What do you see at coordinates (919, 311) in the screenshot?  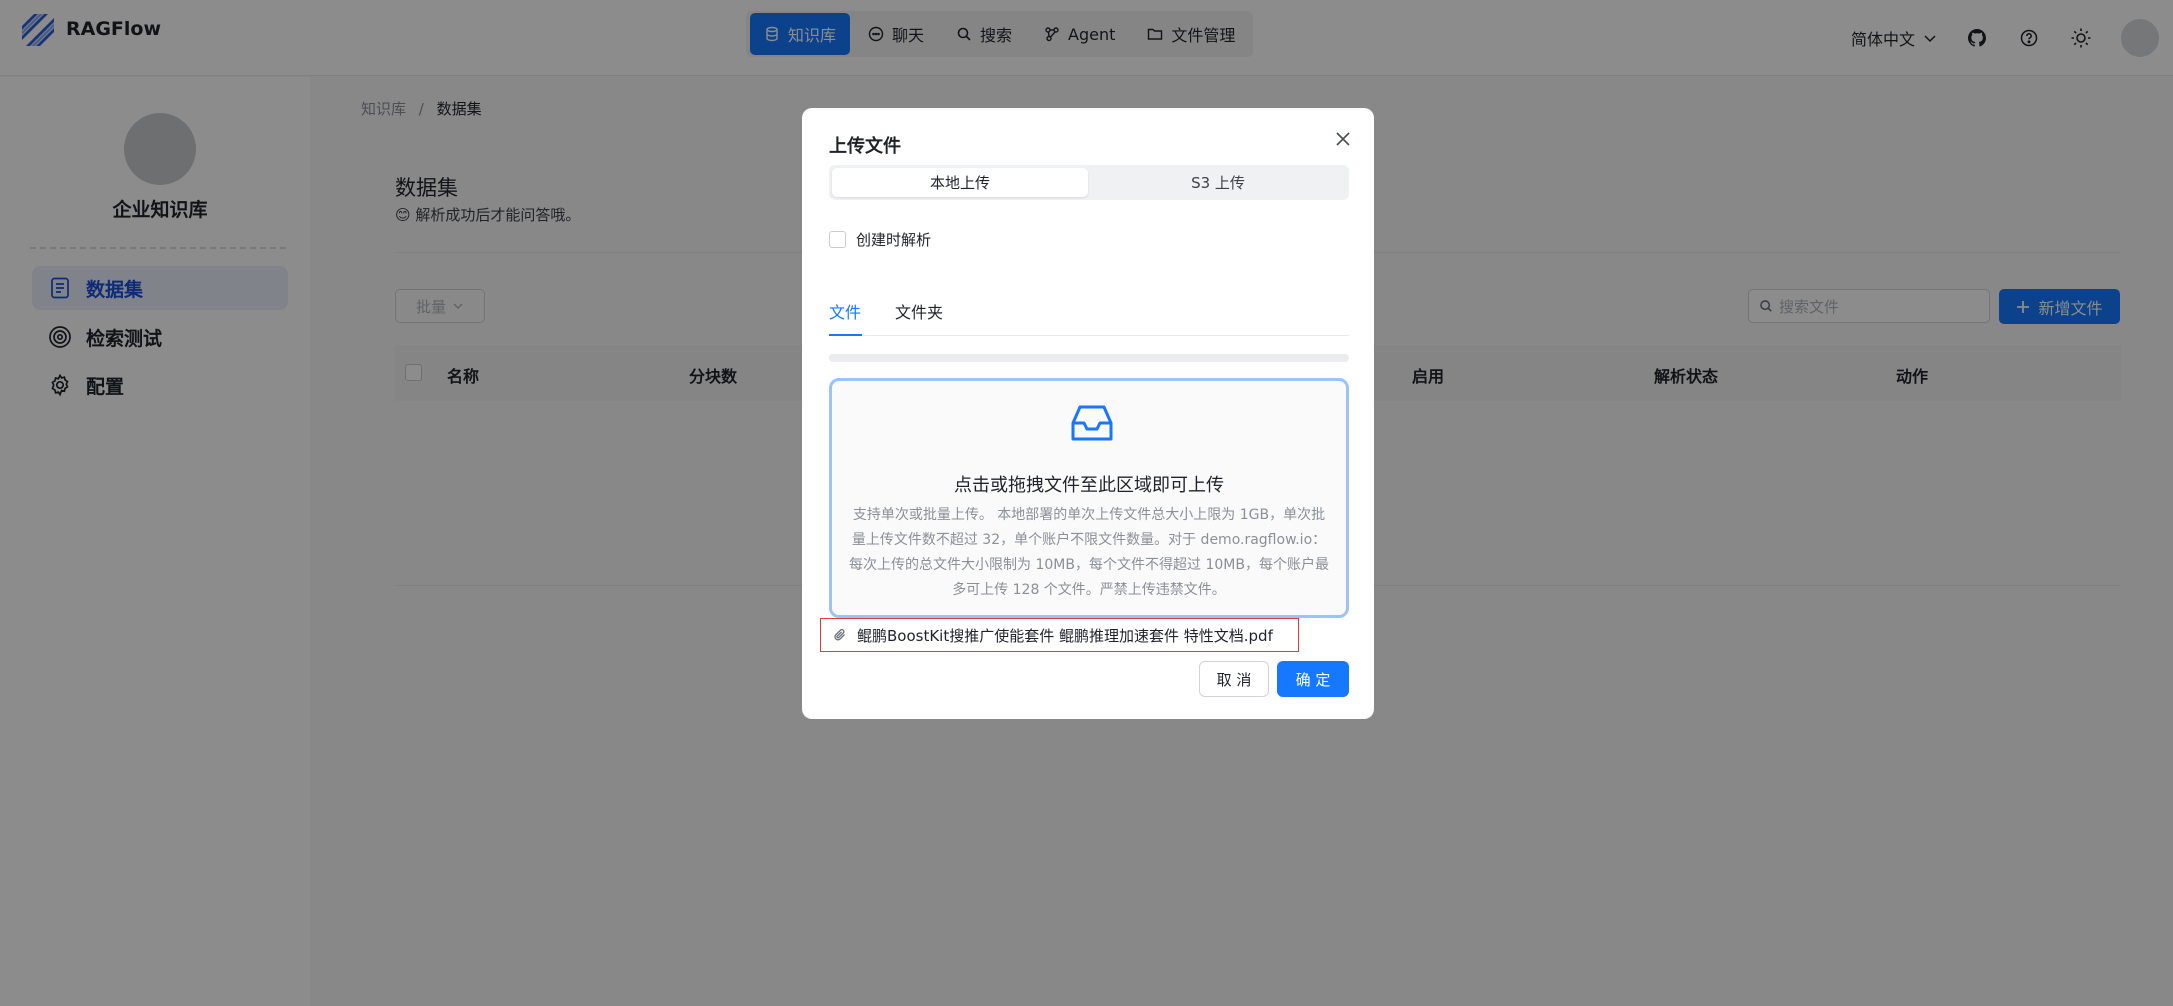 I see `tab-folder: 文件夹` at bounding box center [919, 311].